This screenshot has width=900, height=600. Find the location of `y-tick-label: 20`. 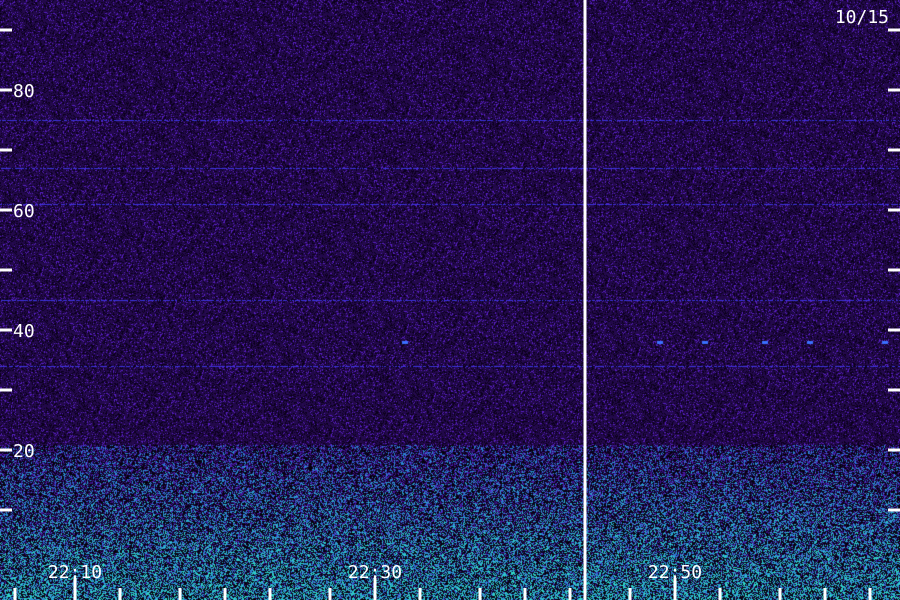

y-tick-label: 20 is located at coordinates (24, 451).